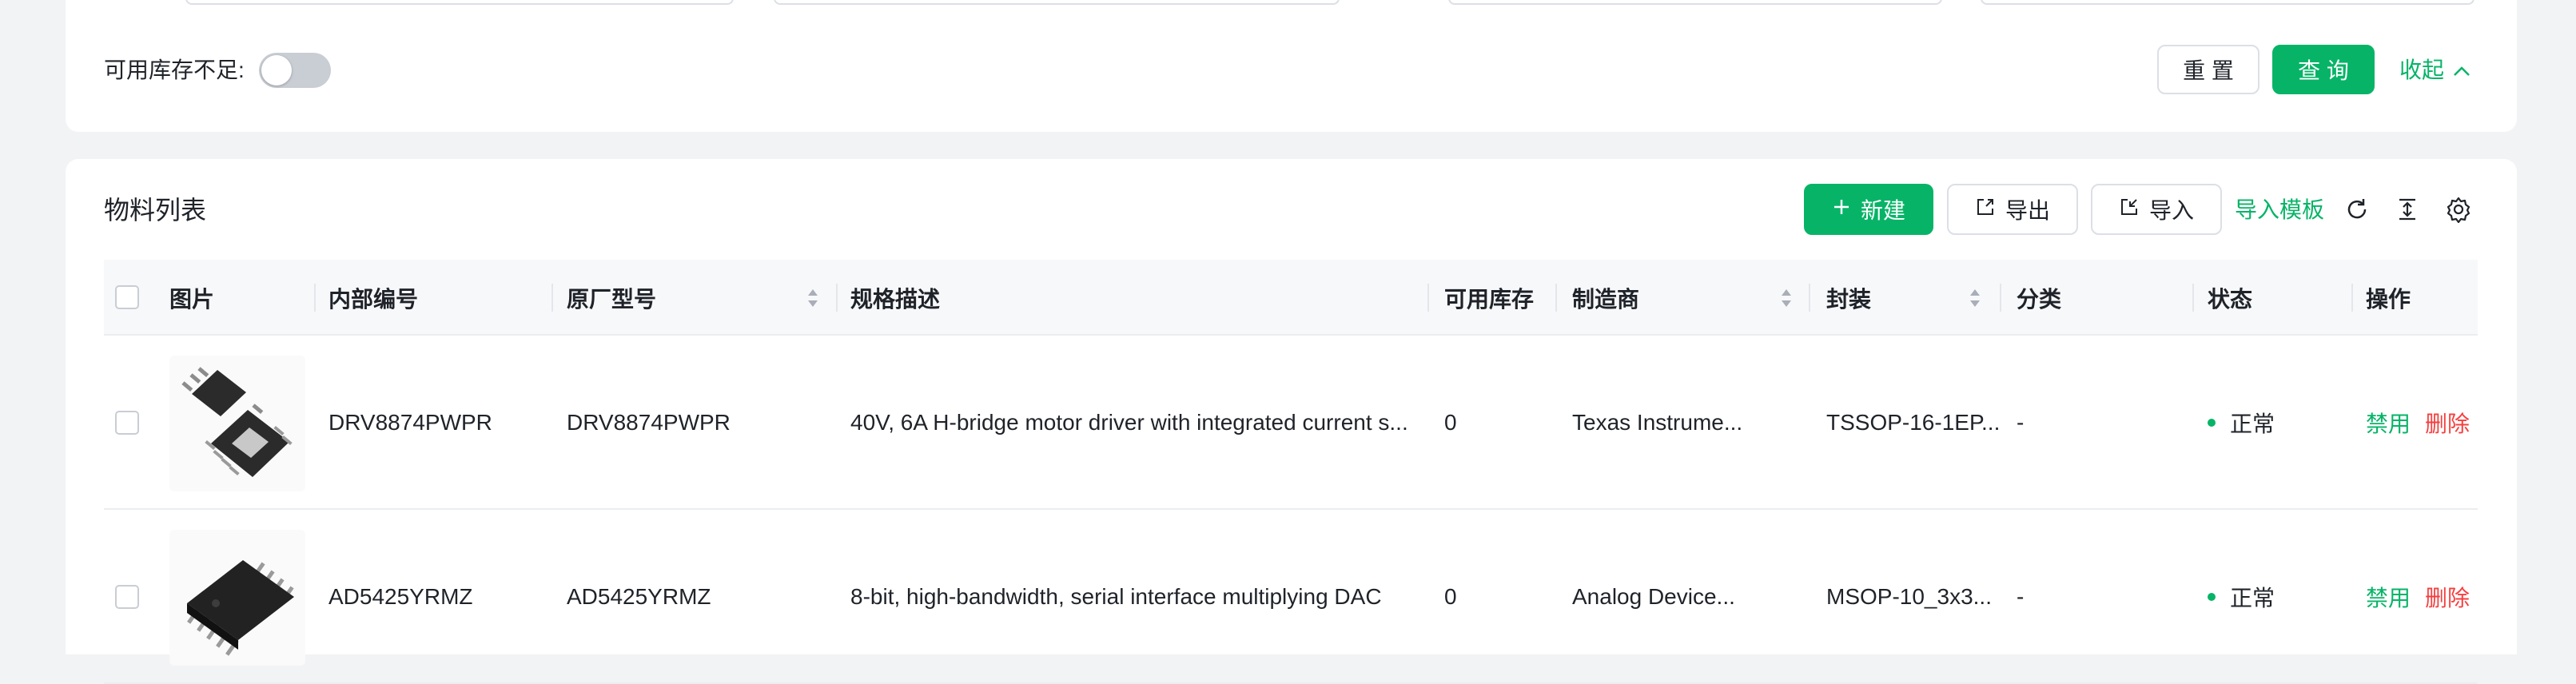 This screenshot has height=684, width=2576. What do you see at coordinates (373, 299) in the screenshot?
I see `col-header-internal-no: 内部编号` at bounding box center [373, 299].